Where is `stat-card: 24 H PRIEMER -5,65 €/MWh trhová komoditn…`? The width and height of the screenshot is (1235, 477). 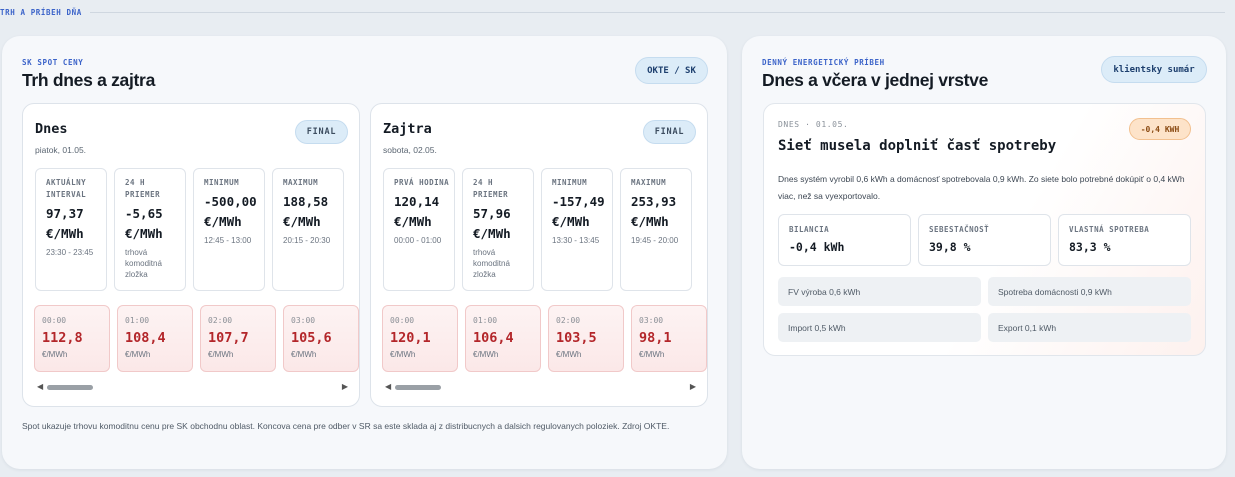 stat-card: 24 H PRIEMER -5,65 €/MWh trhová komoditn… is located at coordinates (150, 229).